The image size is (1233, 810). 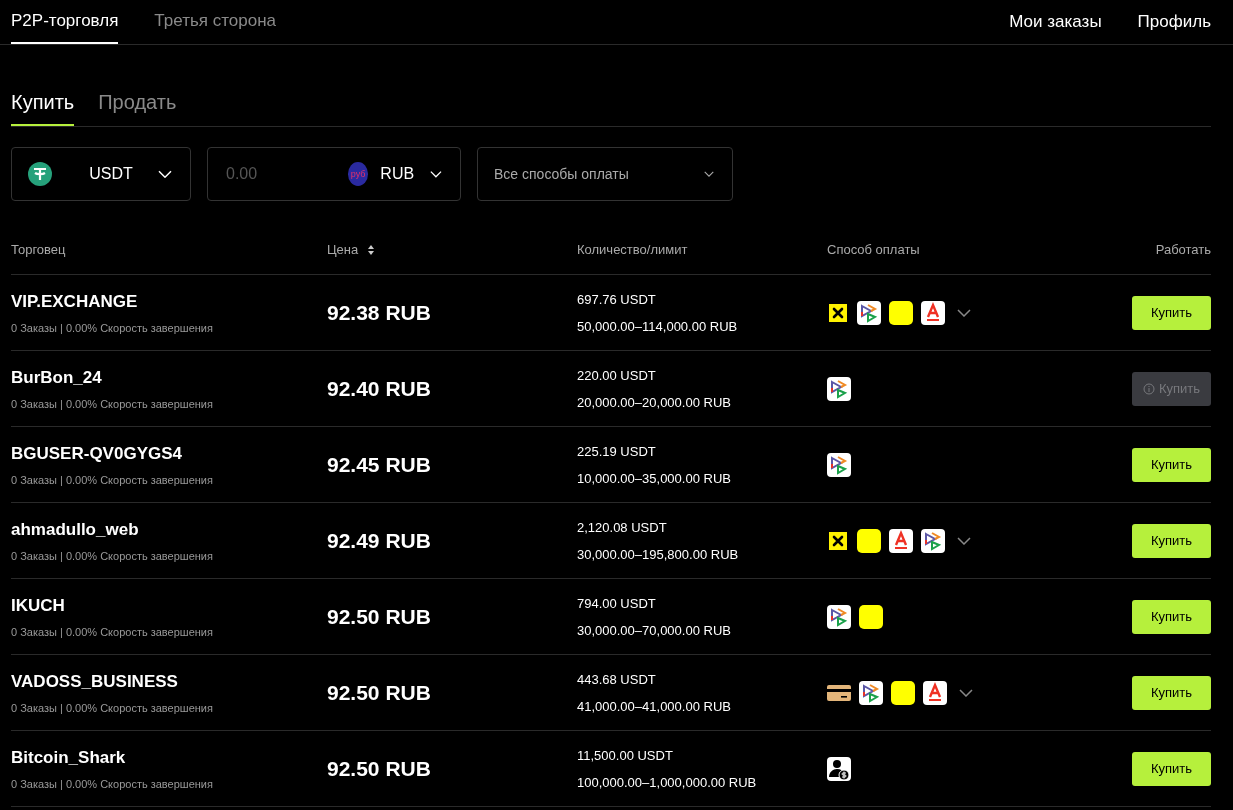 What do you see at coordinates (397, 174) in the screenshot?
I see `currency-label: RUB` at bounding box center [397, 174].